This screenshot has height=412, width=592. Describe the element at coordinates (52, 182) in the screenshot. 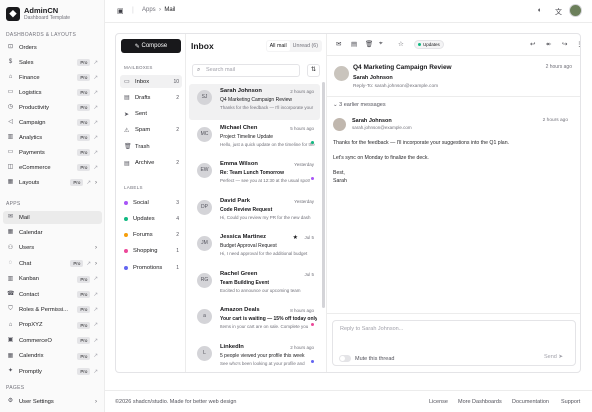

I see `sidebar-item-layouts: ▦ Layouts Pro ↗ ›` at that location.